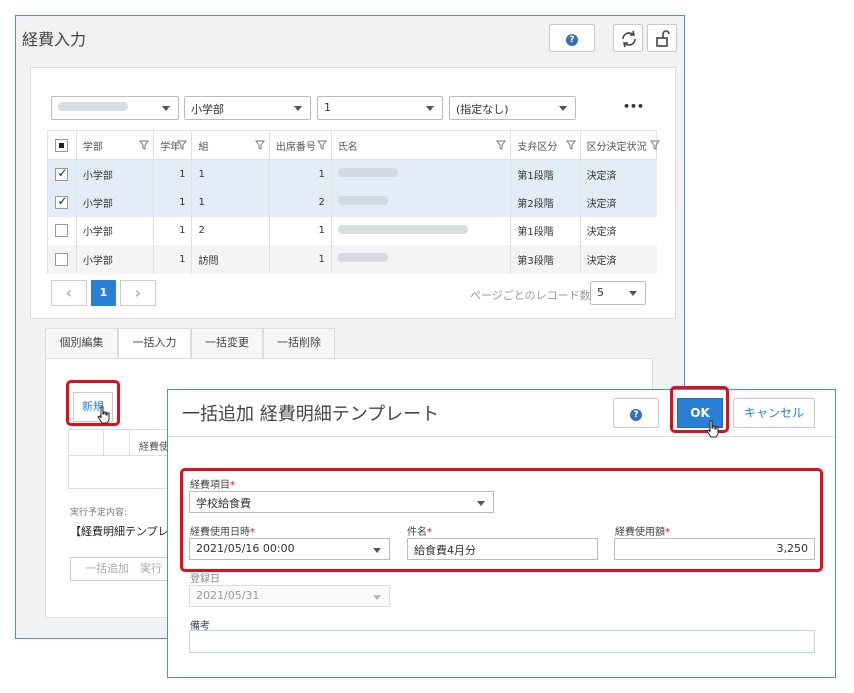 Image resolution: width=854 pixels, height=693 pixels. I want to click on table-row: 小学部111 第1段階決定済, so click(352, 173).